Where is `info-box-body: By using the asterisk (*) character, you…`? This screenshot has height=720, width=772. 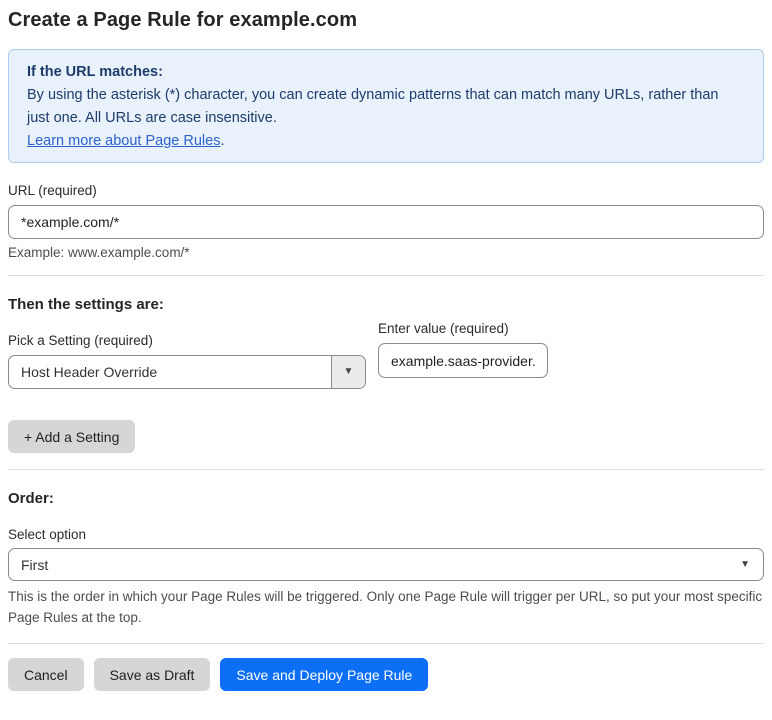
info-box-body: By using the asterisk (*) character, you… is located at coordinates (373, 106).